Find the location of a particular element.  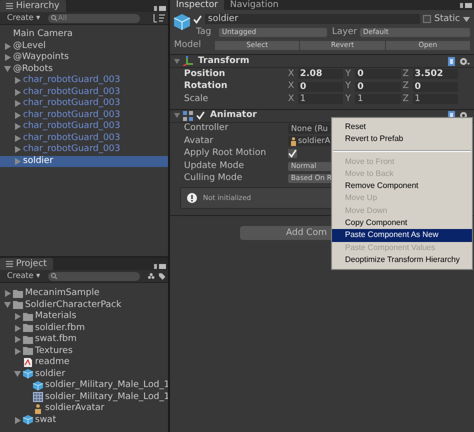

static-checkbox is located at coordinates (427, 19).